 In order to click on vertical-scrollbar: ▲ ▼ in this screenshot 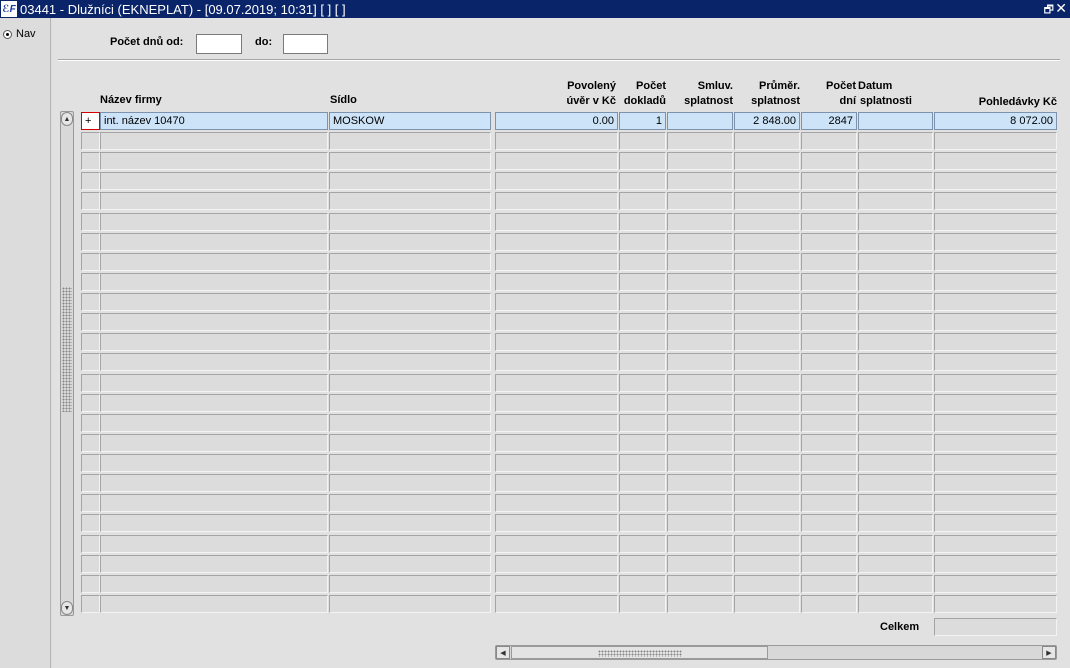, I will do `click(67, 363)`.